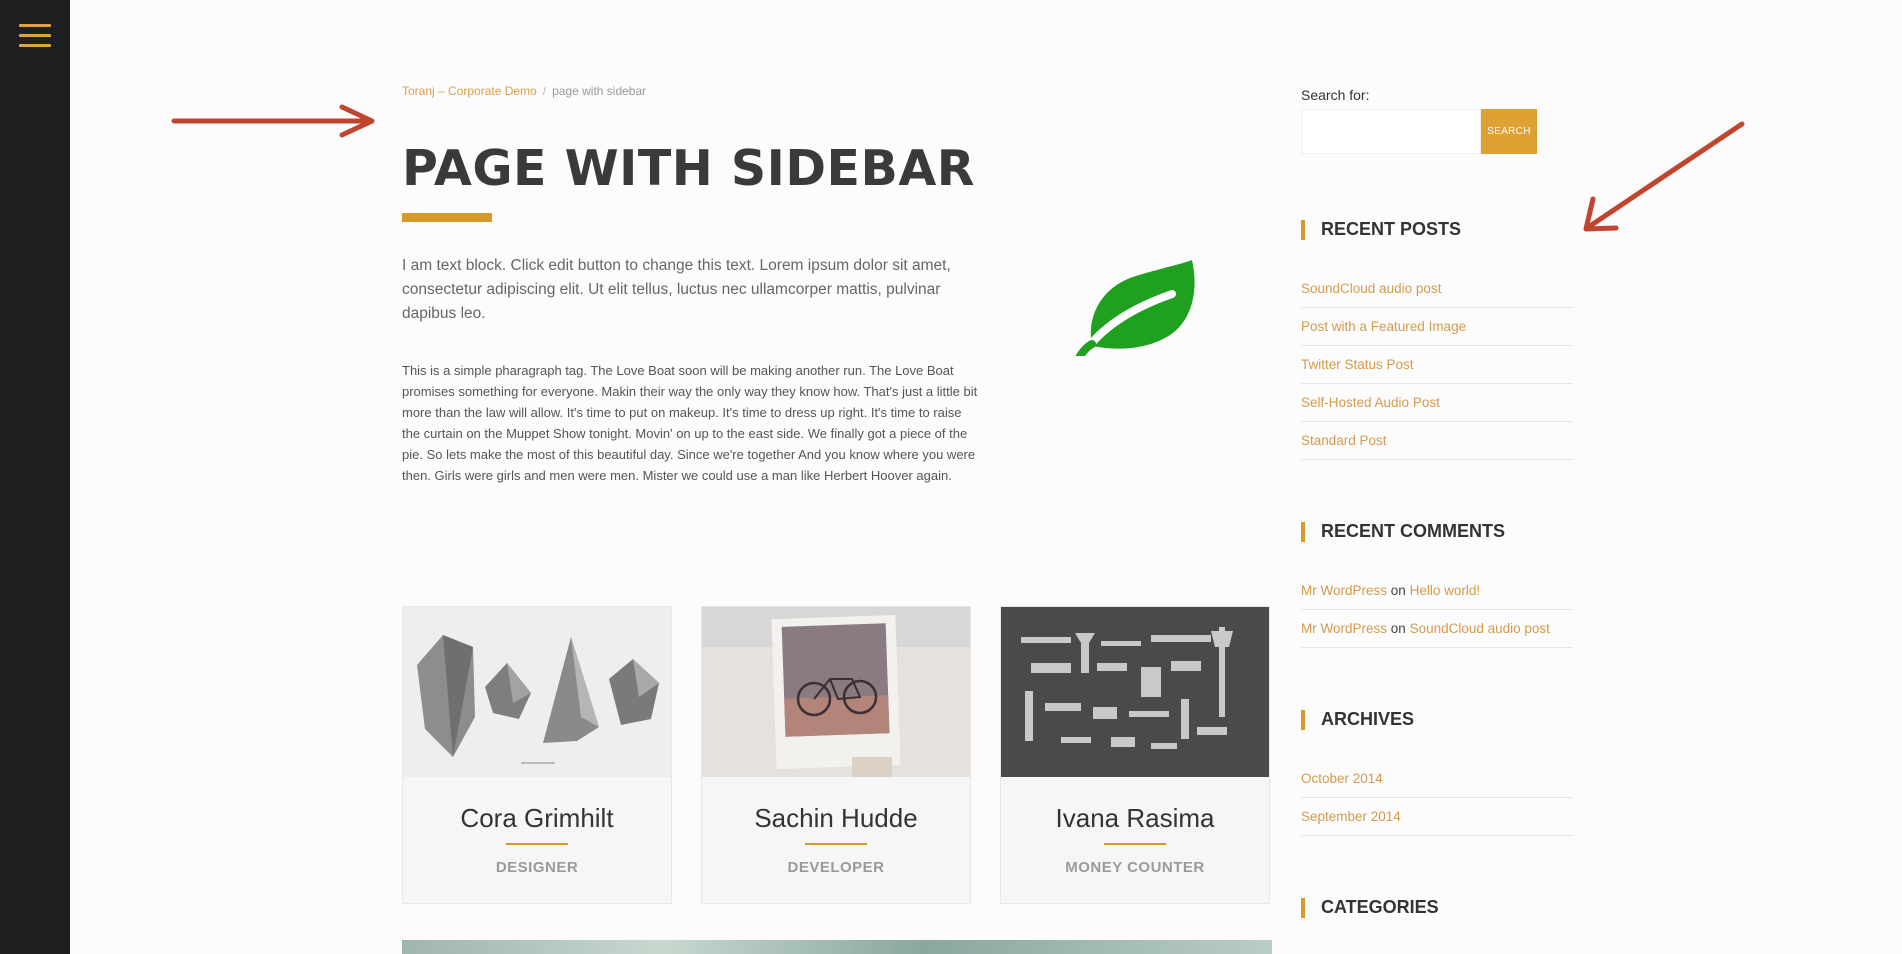 The height and width of the screenshot is (954, 1902). I want to click on team-member-name: Cora Grimhilt, so click(537, 818).